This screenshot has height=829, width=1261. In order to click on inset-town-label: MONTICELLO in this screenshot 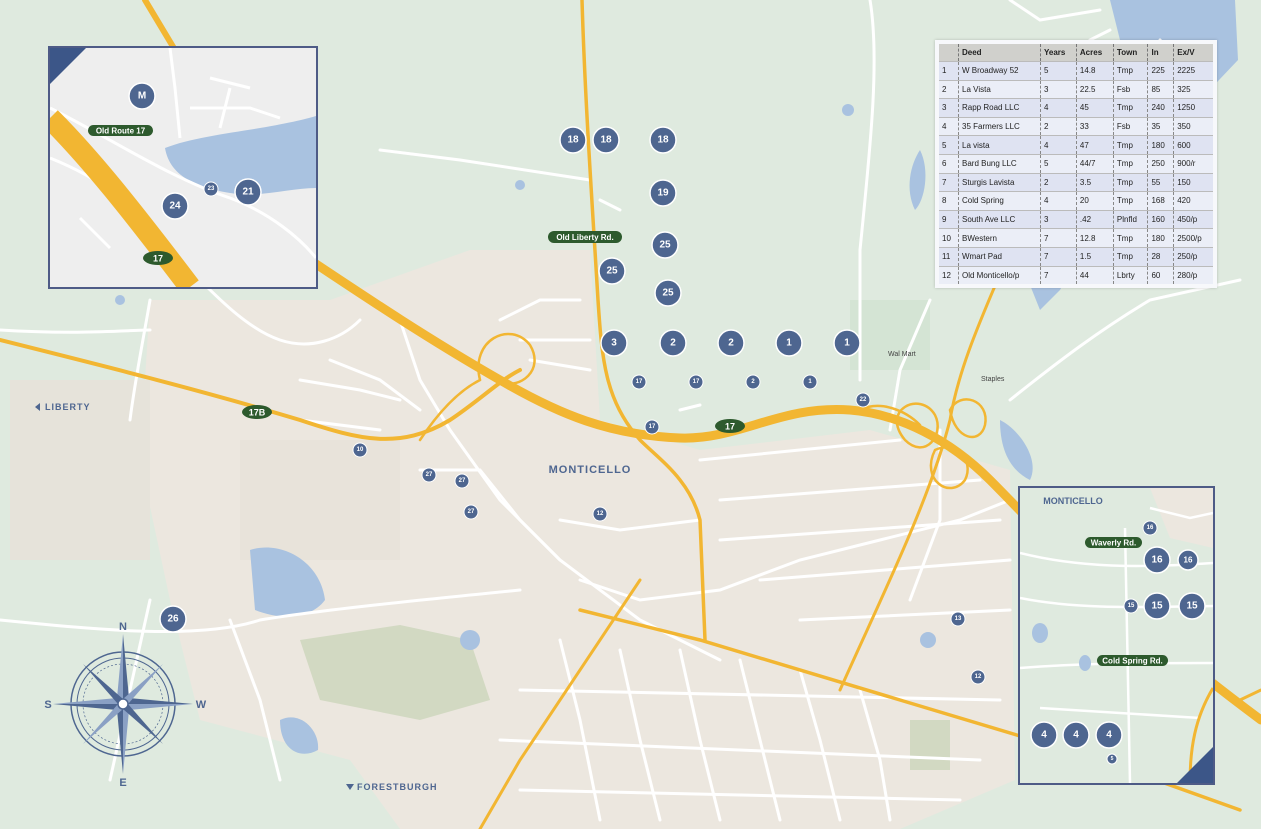, I will do `click(1073, 501)`.